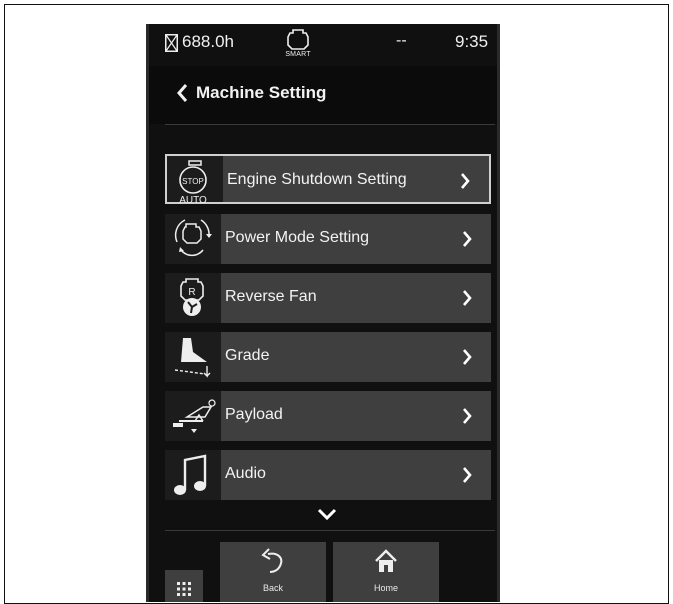  What do you see at coordinates (328, 416) in the screenshot?
I see `menu-item-payload: Payload` at bounding box center [328, 416].